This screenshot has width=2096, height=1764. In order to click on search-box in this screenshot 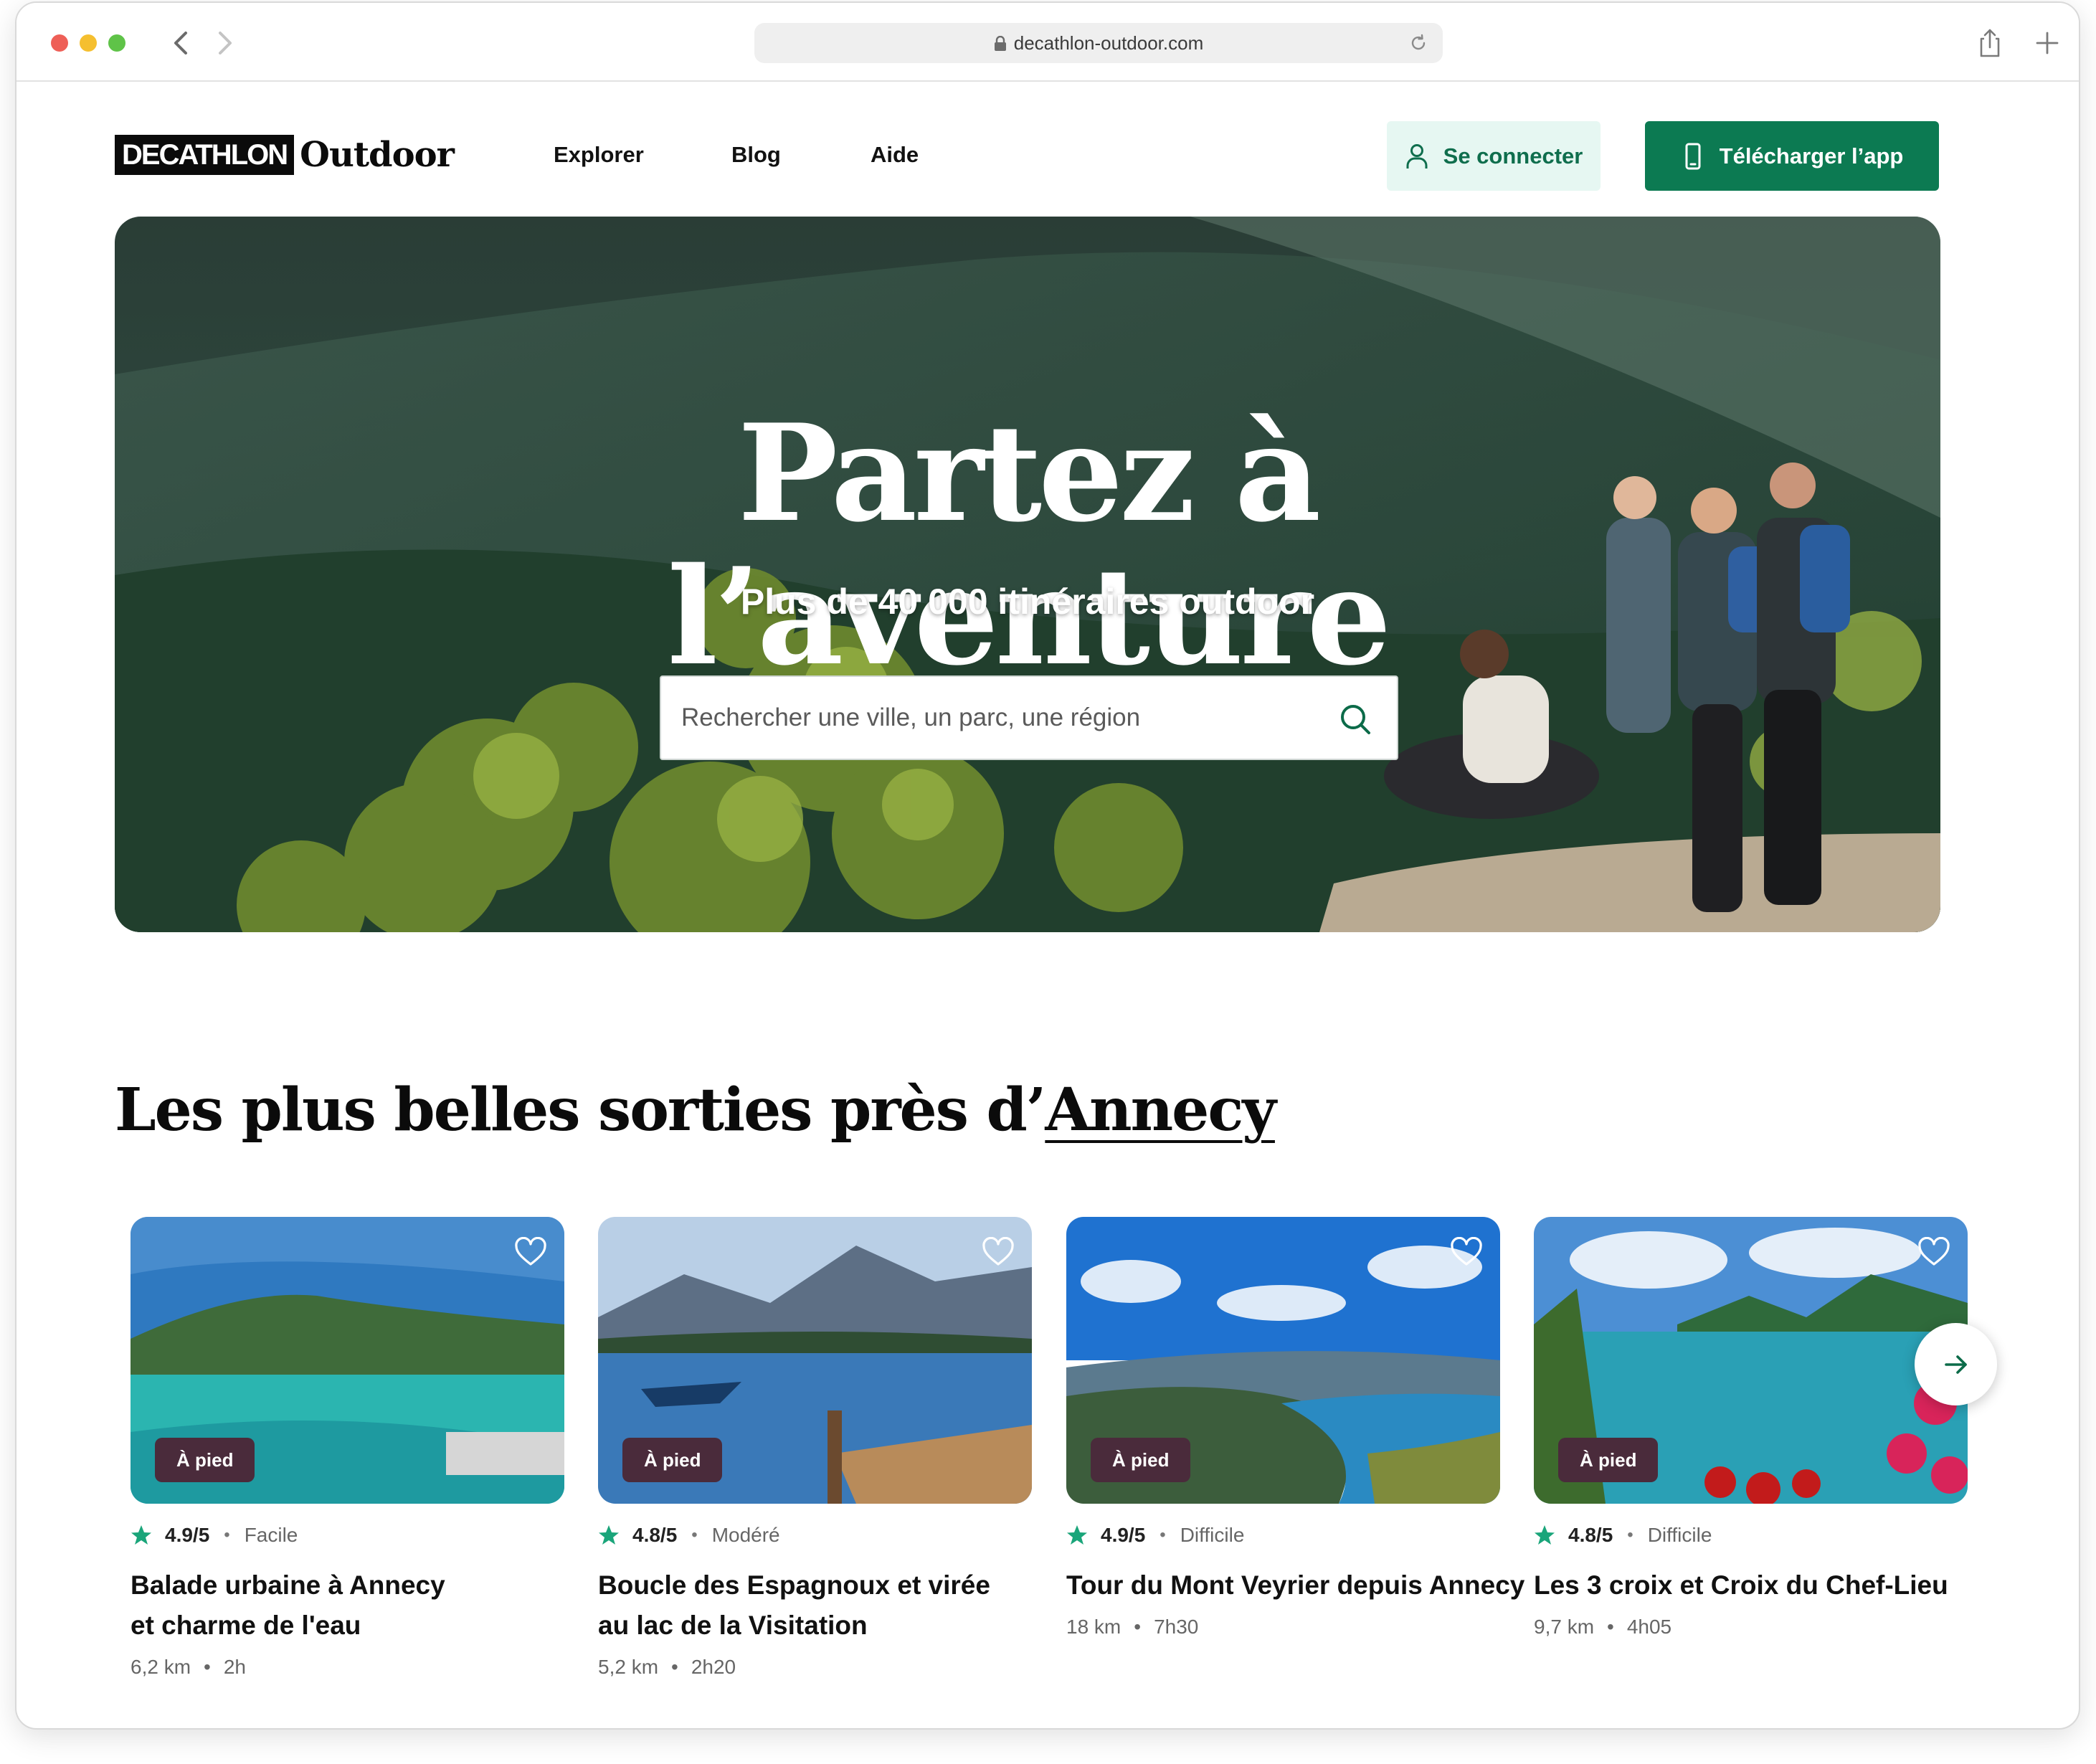, I will do `click(1029, 717)`.